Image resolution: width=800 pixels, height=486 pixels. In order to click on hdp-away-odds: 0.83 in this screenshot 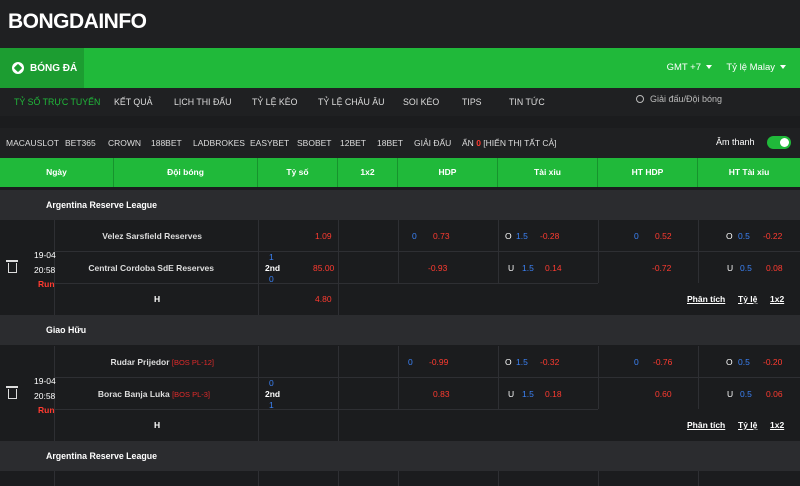, I will do `click(441, 394)`.